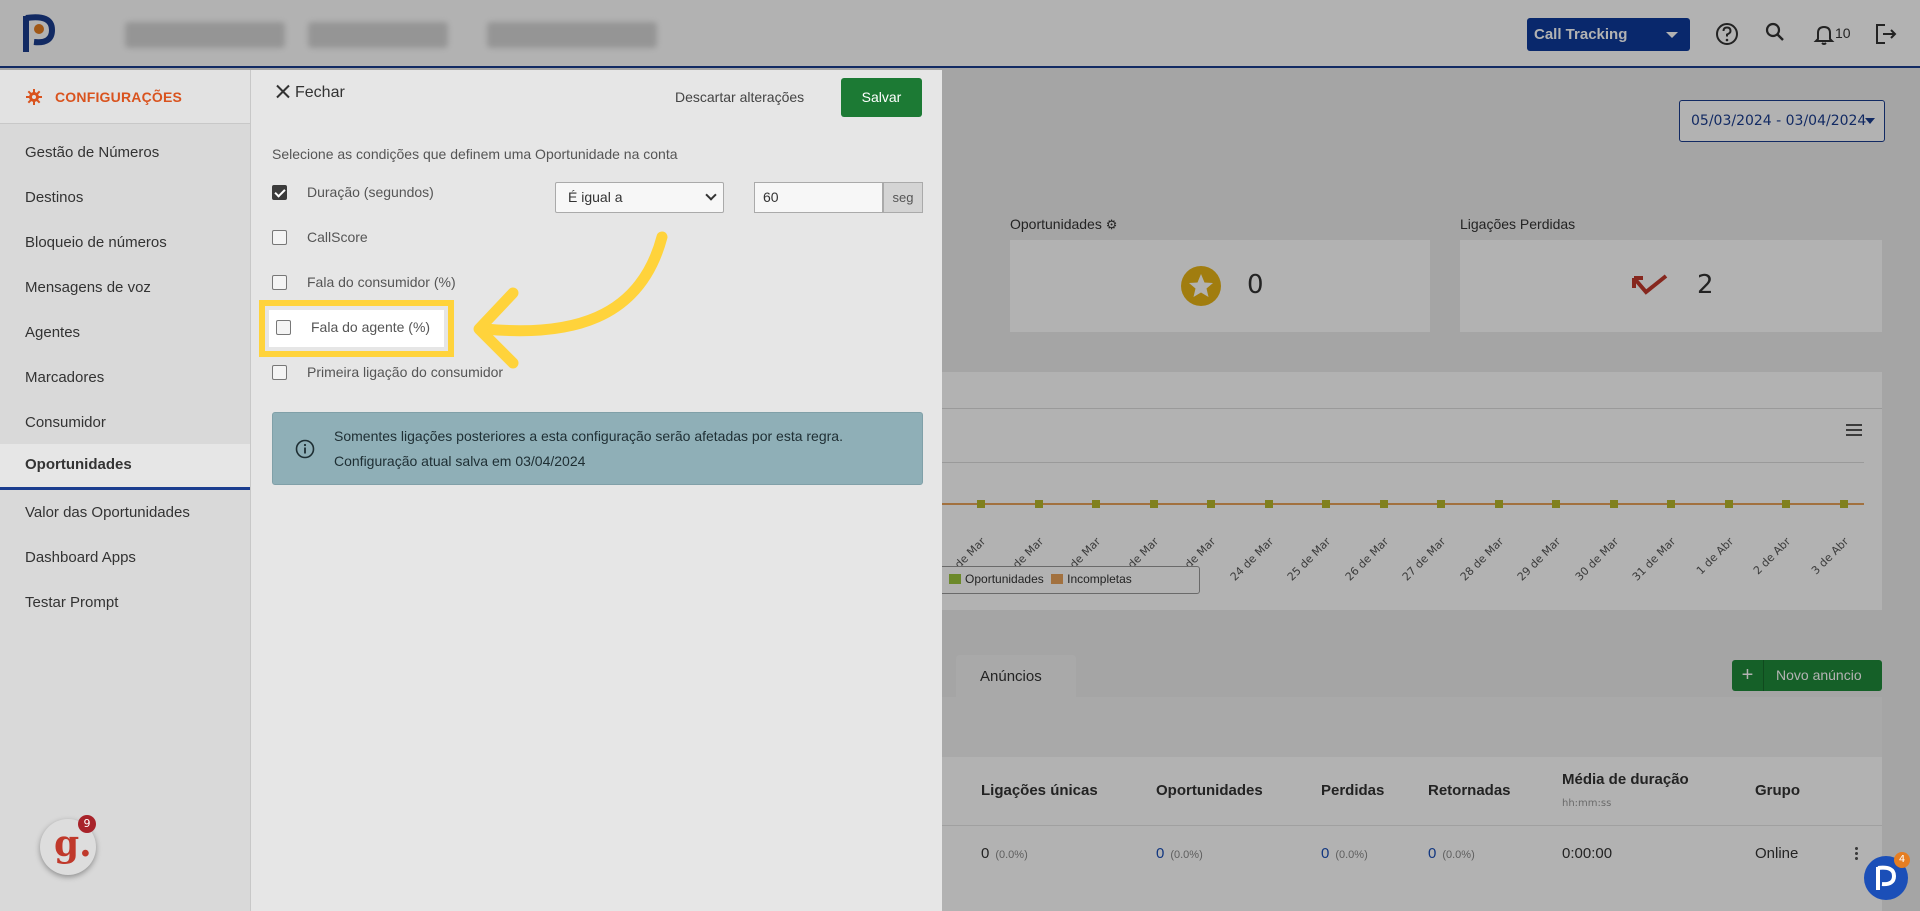 Image resolution: width=1920 pixels, height=911 pixels. Describe the element at coordinates (881, 97) in the screenshot. I see `save-button: Salvar` at that location.